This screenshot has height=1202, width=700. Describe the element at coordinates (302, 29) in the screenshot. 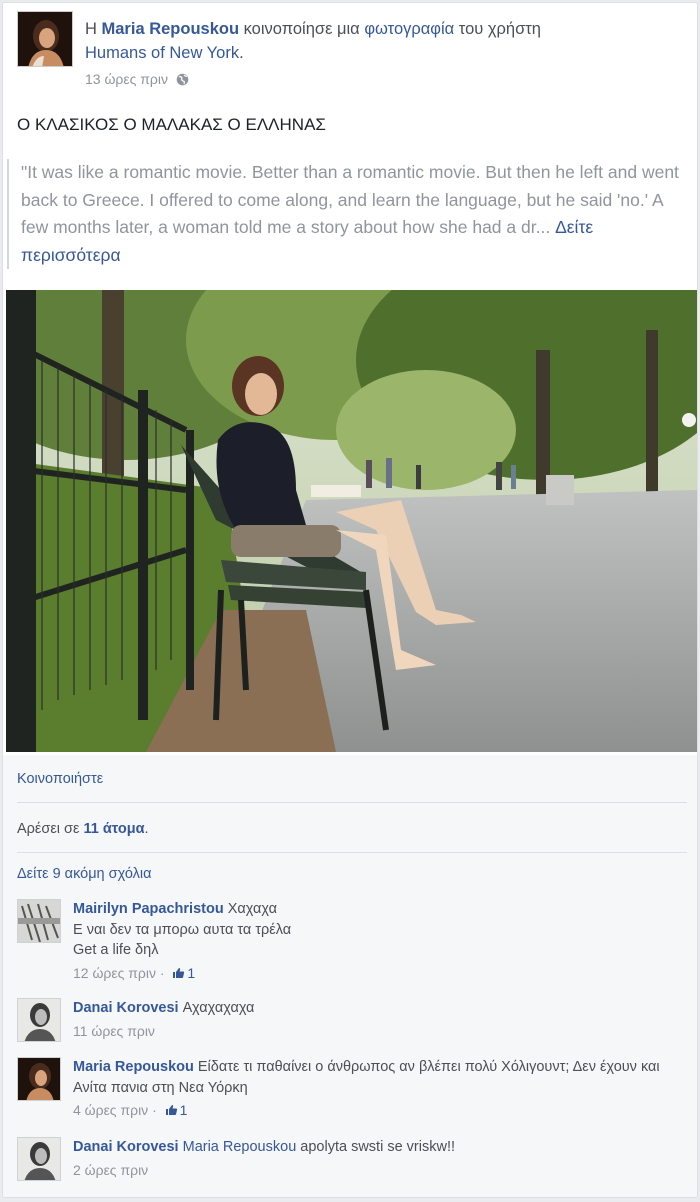

I see `headline-verb: κοινοποίησε μια` at that location.